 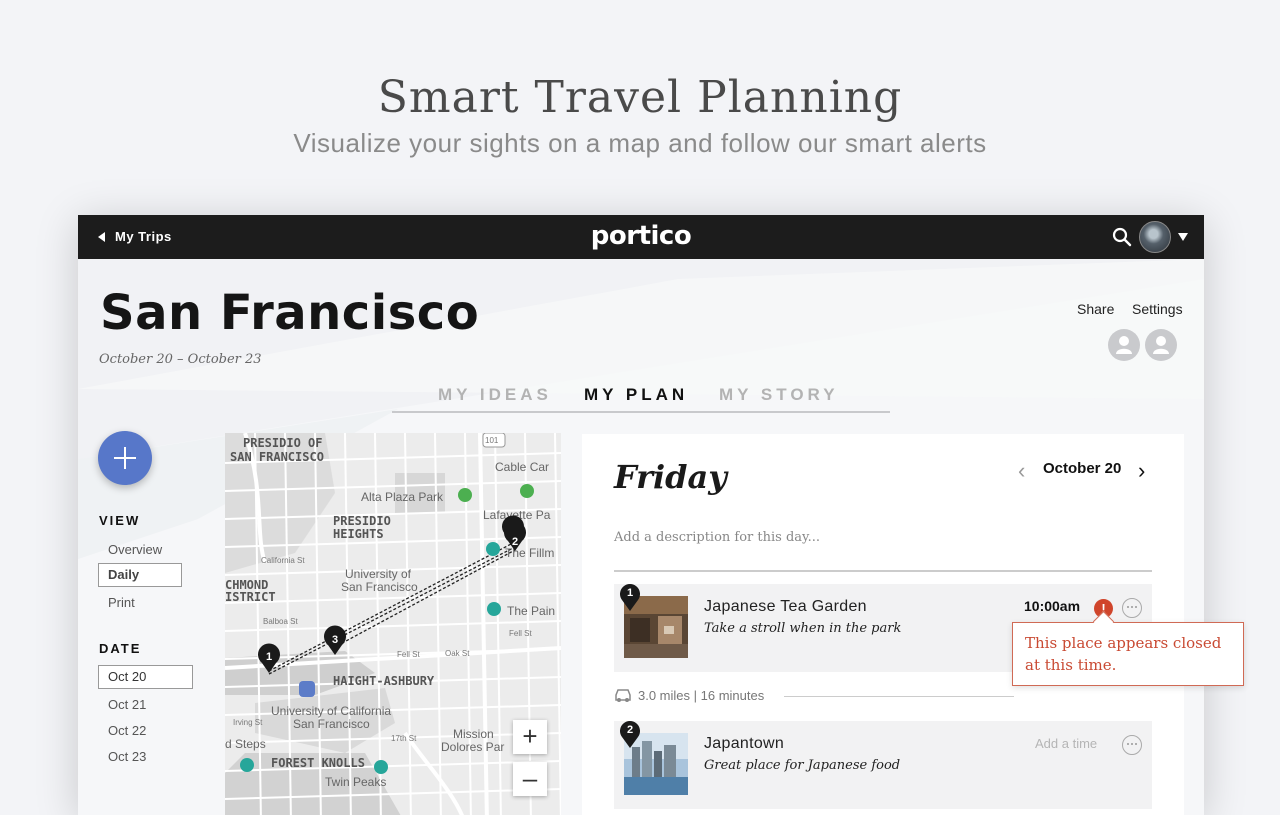 I want to click on item-number: 1, so click(x=630, y=593).